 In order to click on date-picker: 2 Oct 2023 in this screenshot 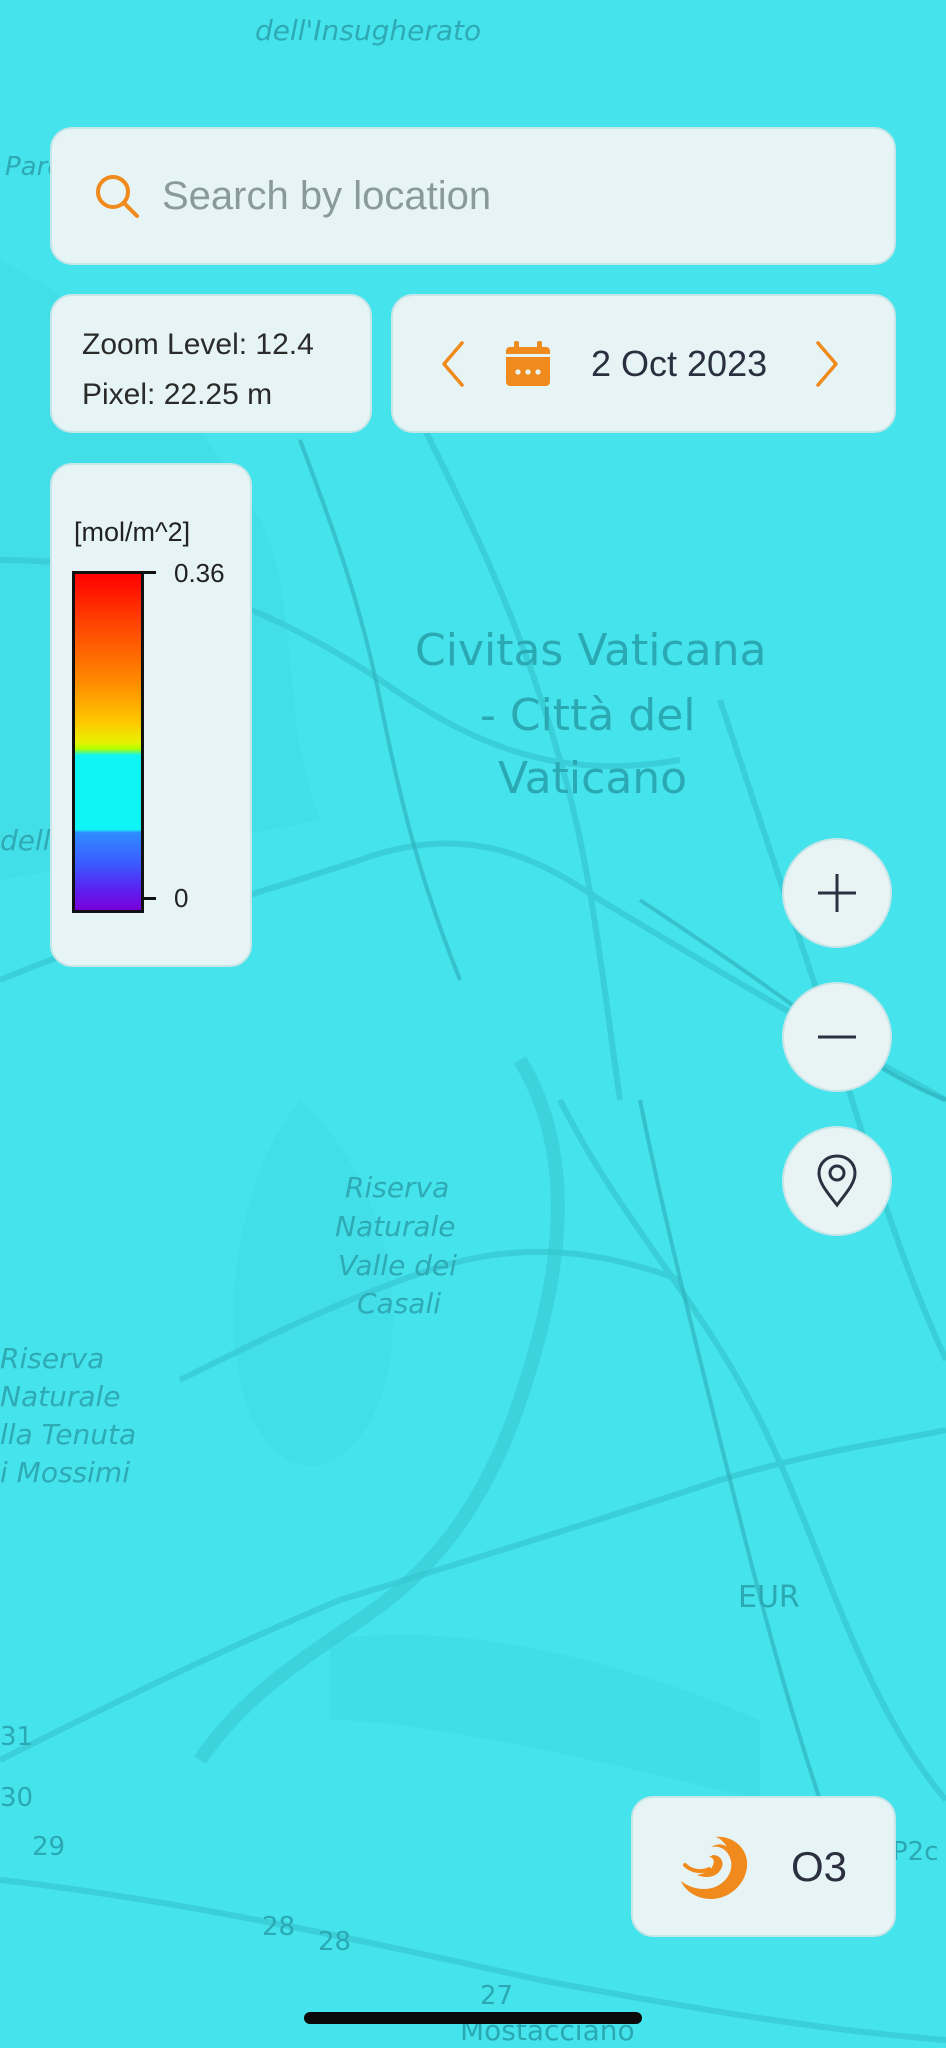, I will do `click(643, 363)`.